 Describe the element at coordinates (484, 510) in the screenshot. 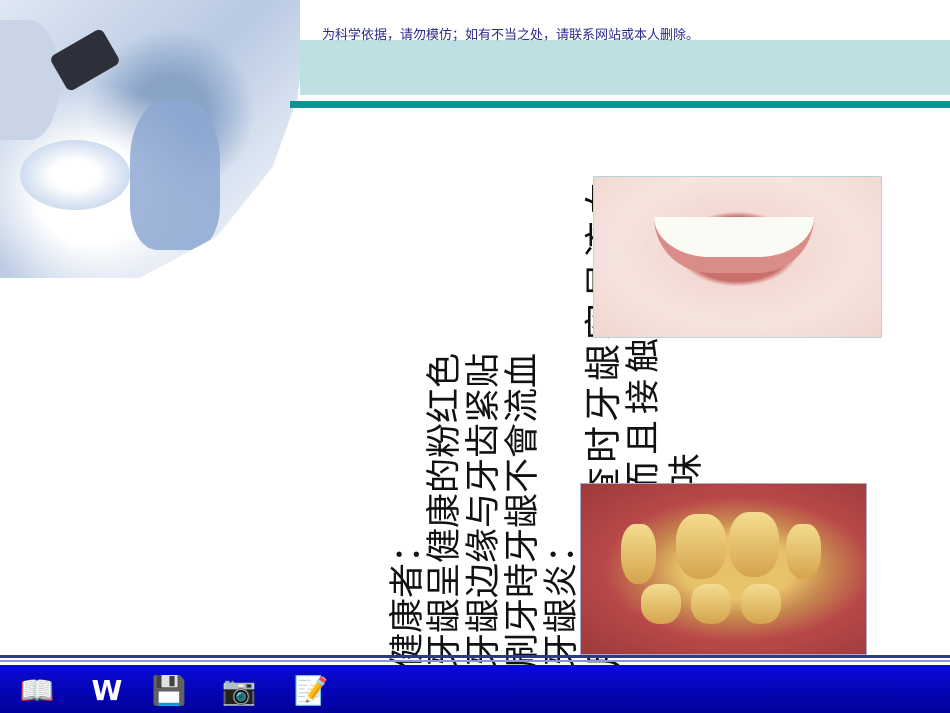

I see `text-column: 牙龈边缘与牙齿紧贴` at that location.